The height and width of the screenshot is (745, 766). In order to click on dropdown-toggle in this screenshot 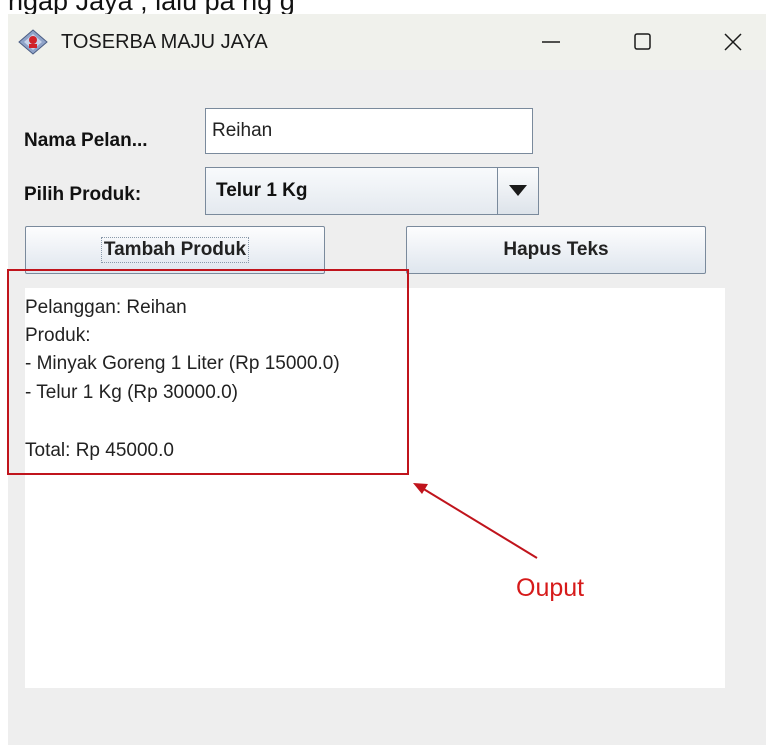, I will do `click(517, 191)`.